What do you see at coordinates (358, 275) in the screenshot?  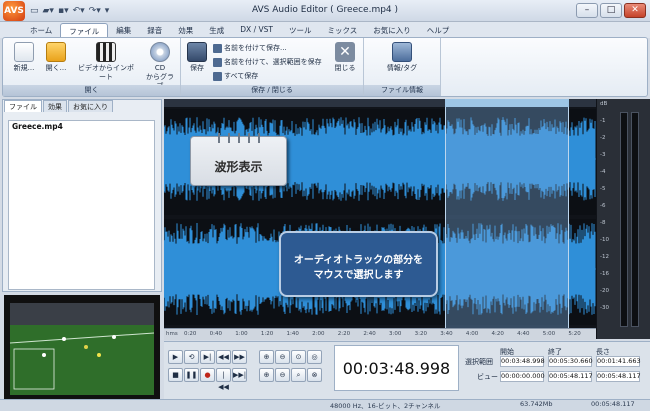 I see `callout-select-line2: マウスで選択します` at bounding box center [358, 275].